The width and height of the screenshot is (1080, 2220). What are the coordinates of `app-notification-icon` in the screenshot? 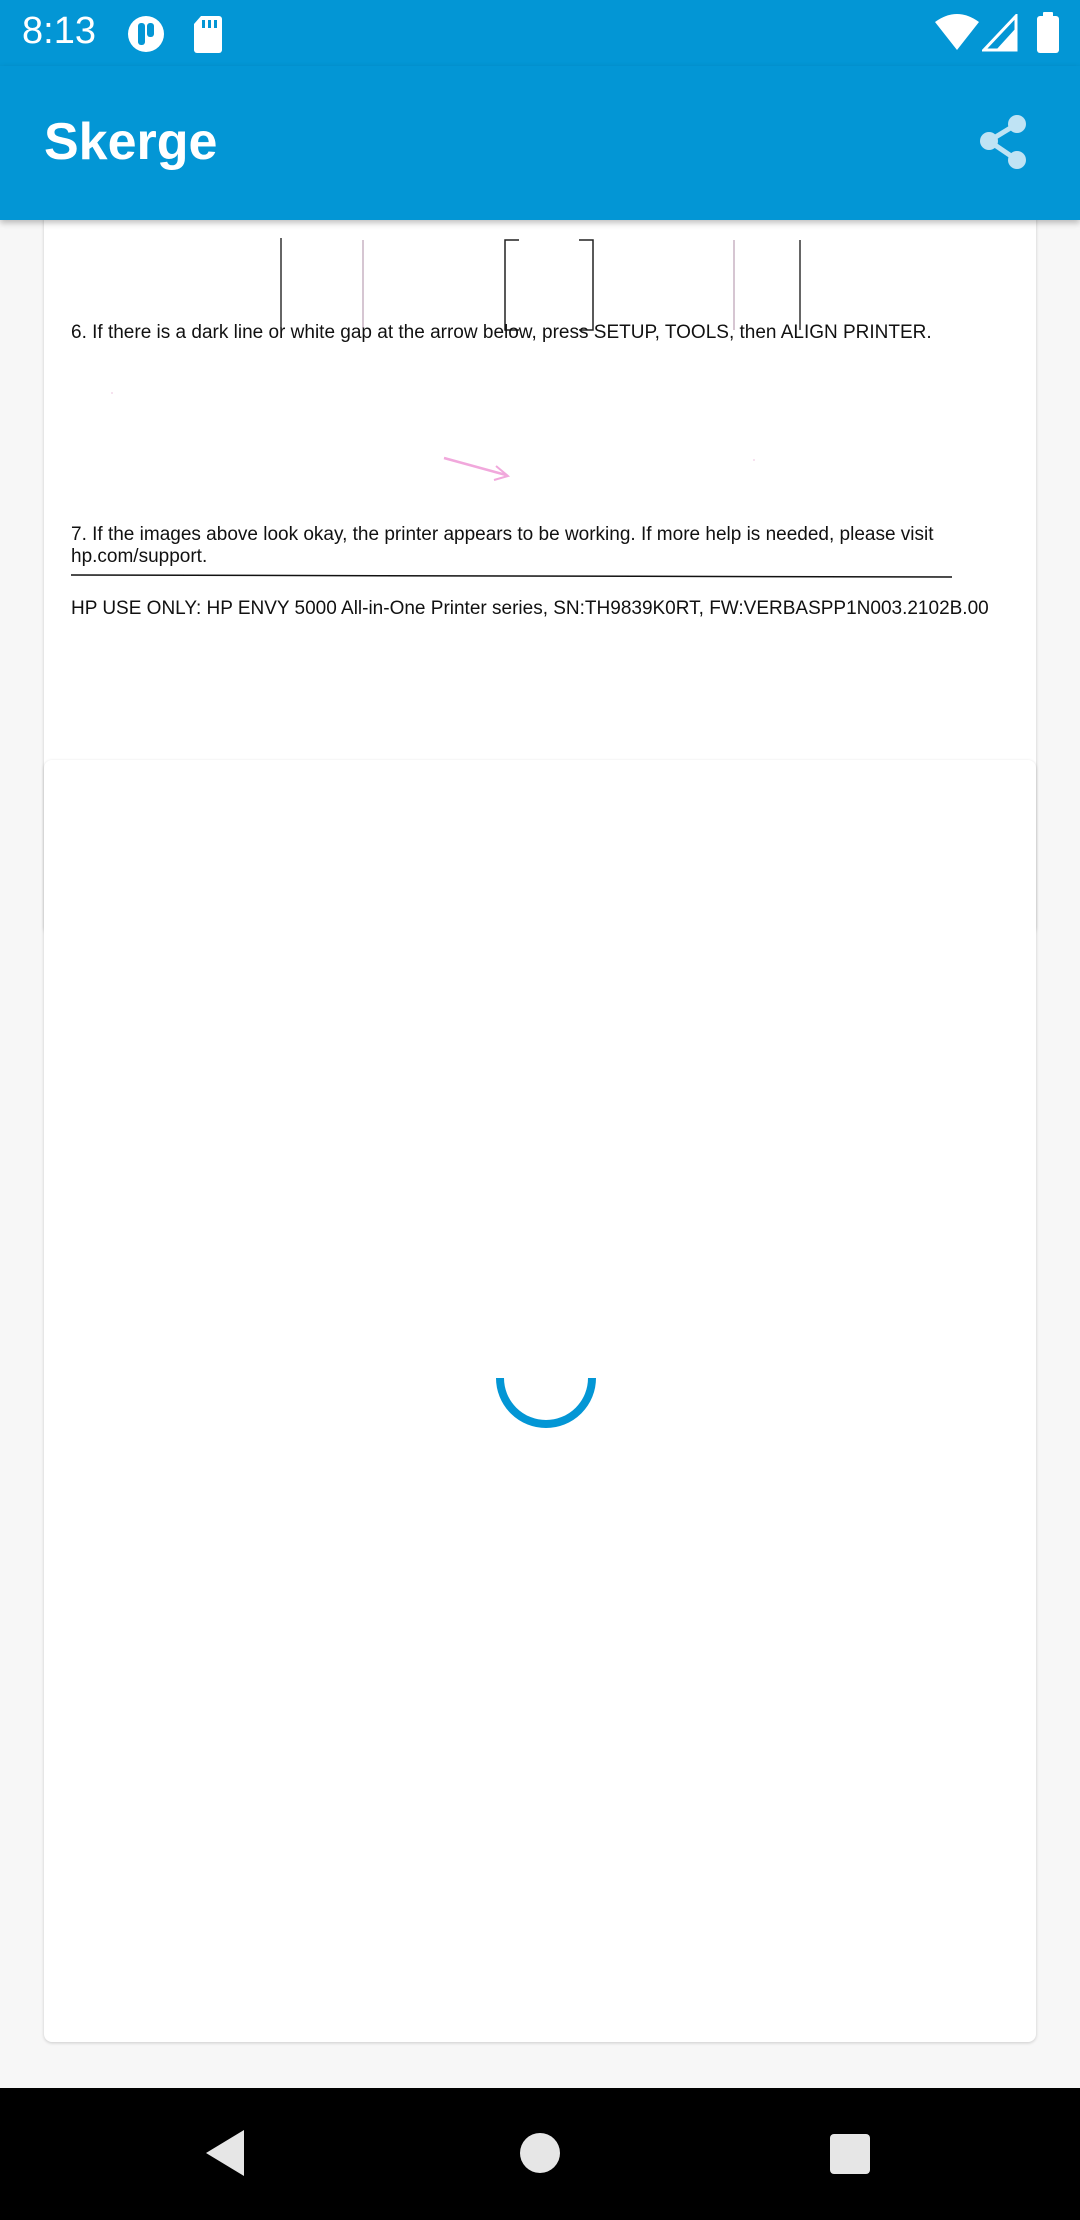 It's located at (146, 34).